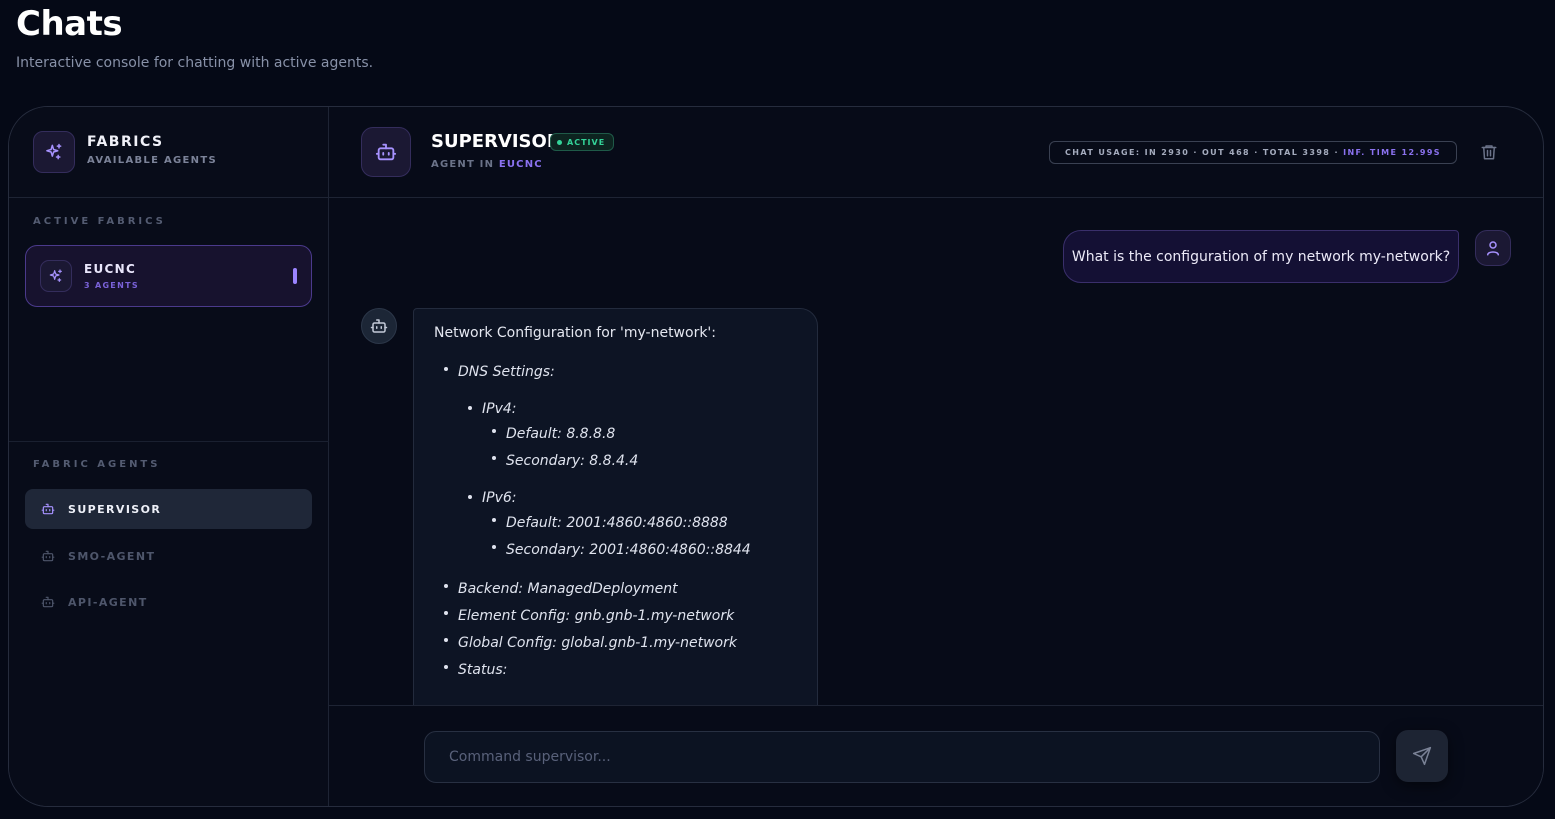 The image size is (1555, 819). I want to click on sidebar-title: FABRICS, so click(125, 142).